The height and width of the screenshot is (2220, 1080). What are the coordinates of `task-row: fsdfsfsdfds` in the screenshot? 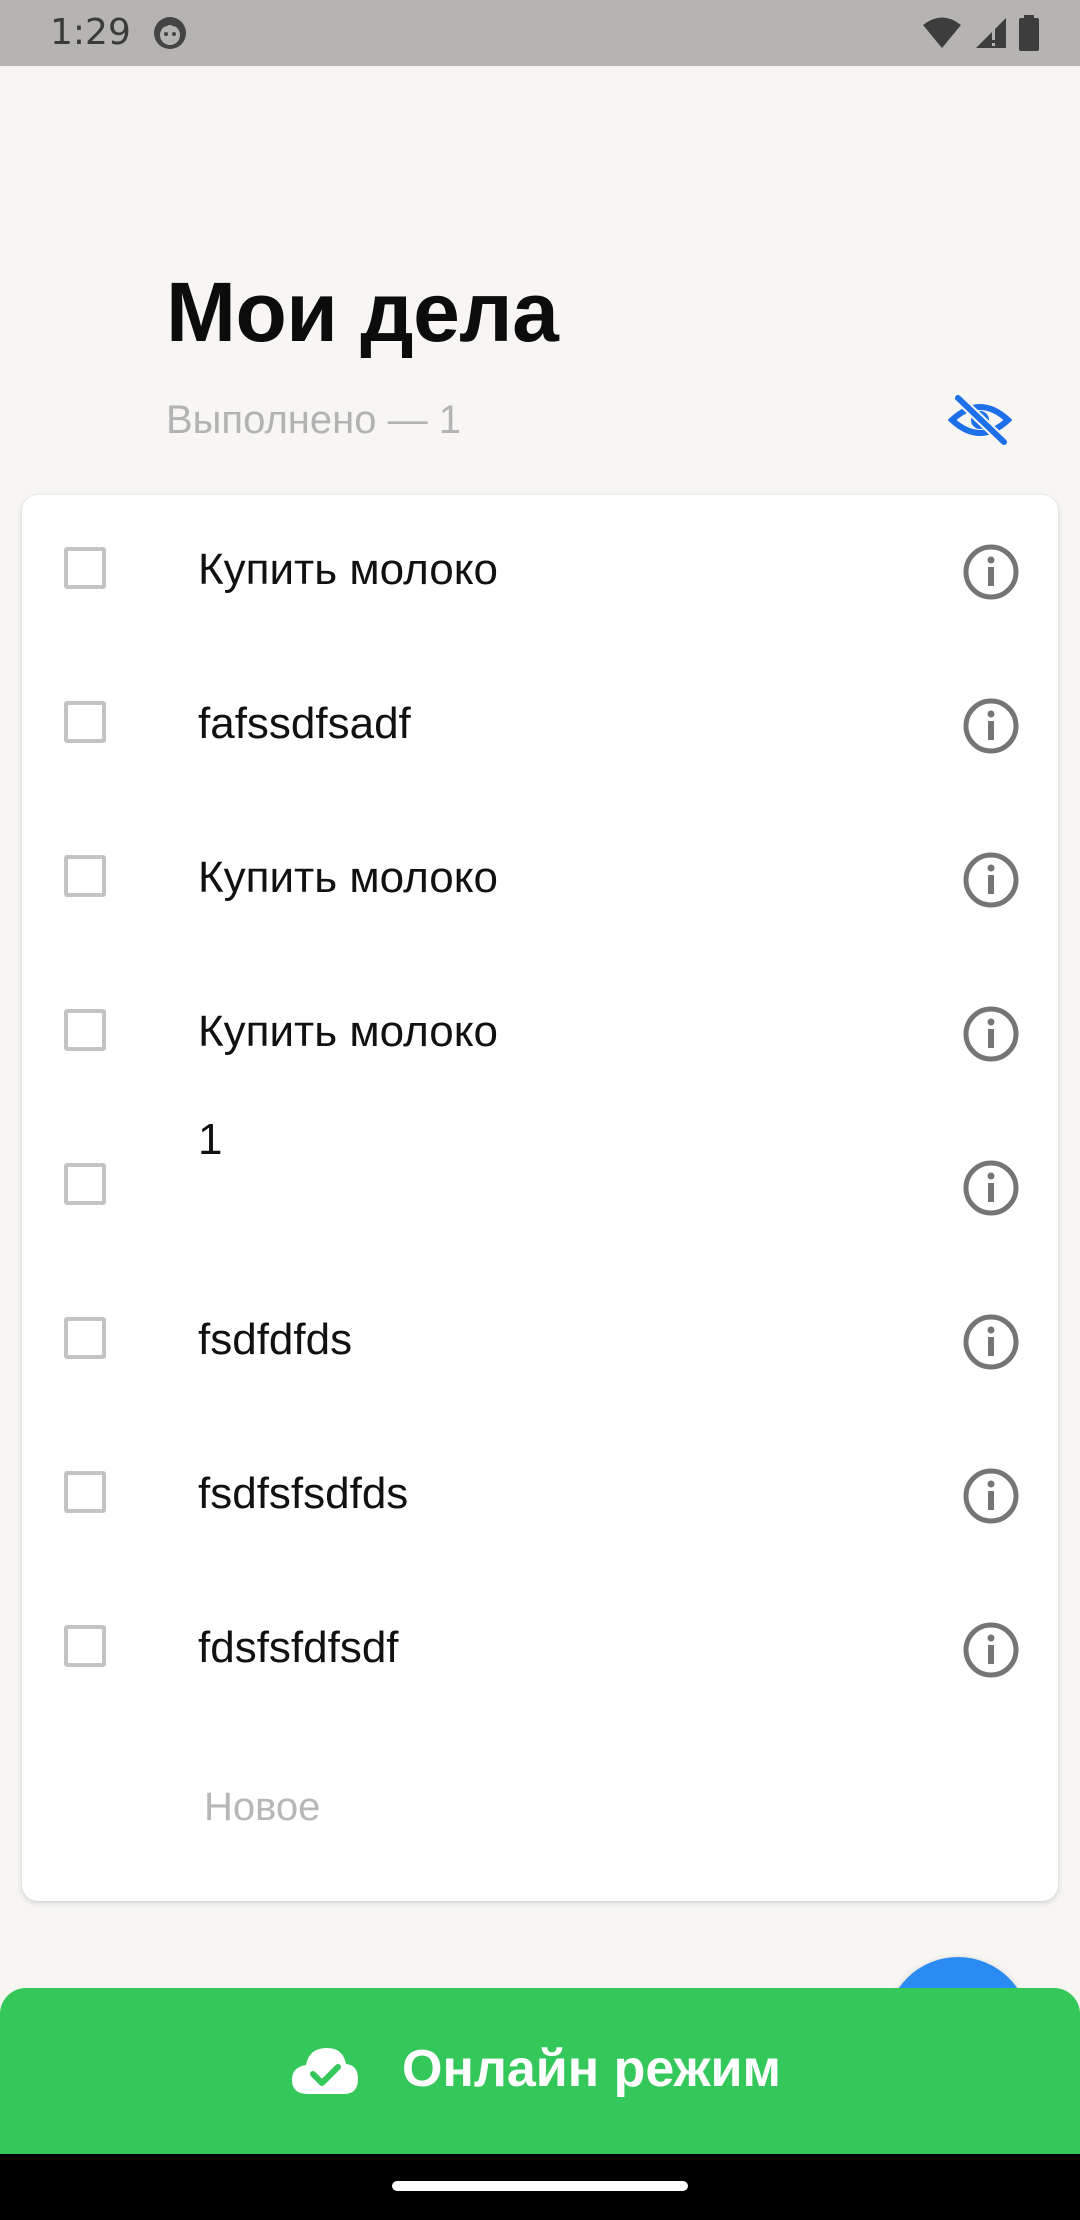 It's located at (540, 1496).